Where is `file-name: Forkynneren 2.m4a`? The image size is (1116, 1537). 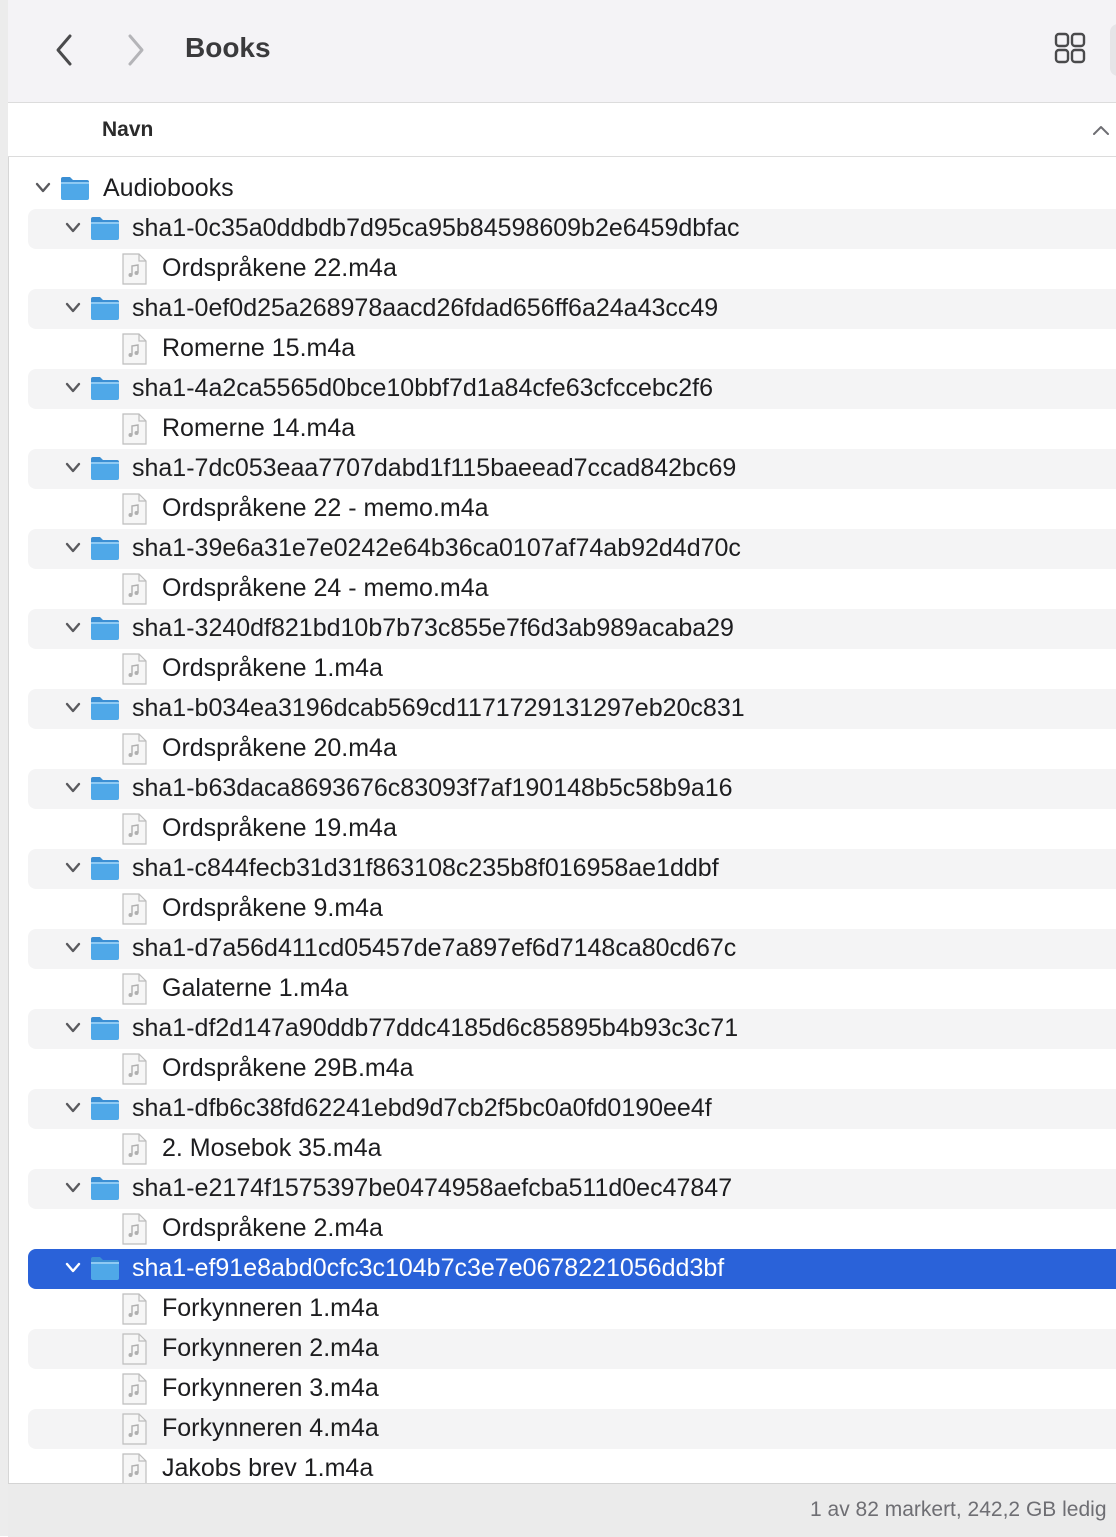
file-name: Forkynneren 2.m4a is located at coordinates (270, 1348).